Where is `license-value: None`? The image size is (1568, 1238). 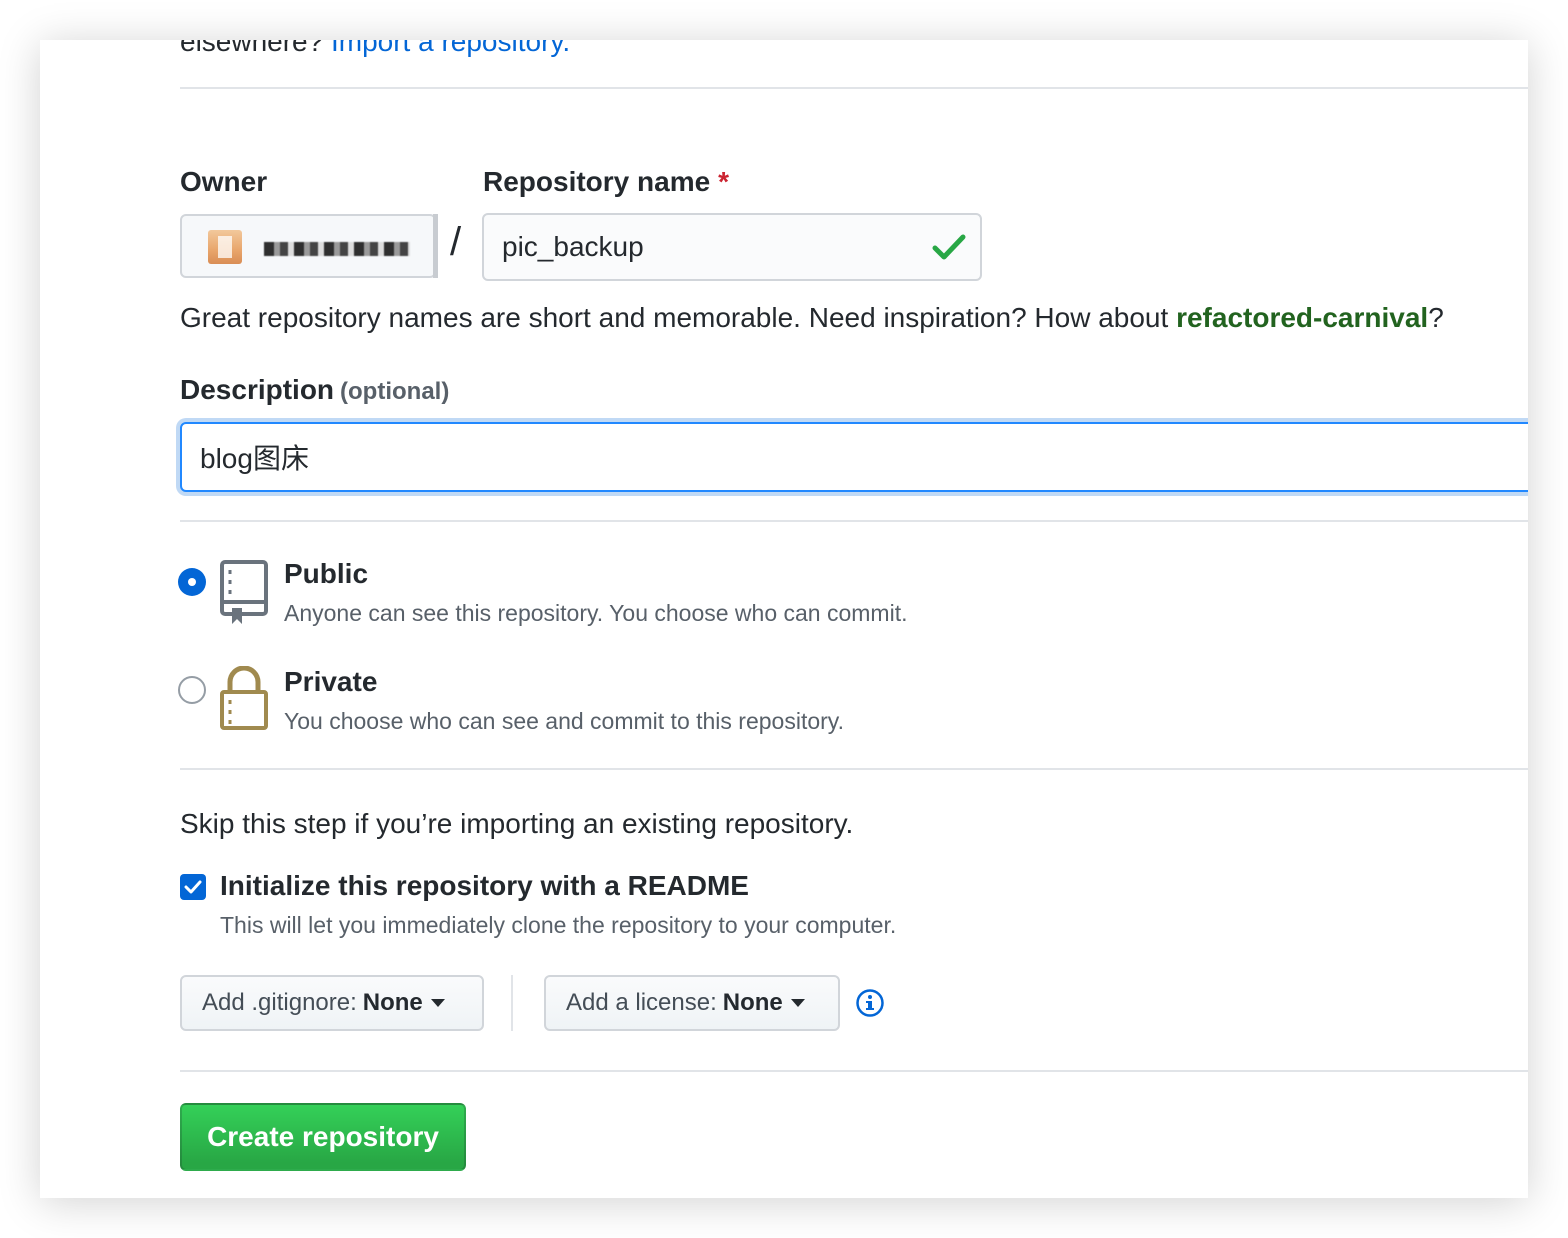 license-value: None is located at coordinates (752, 1002).